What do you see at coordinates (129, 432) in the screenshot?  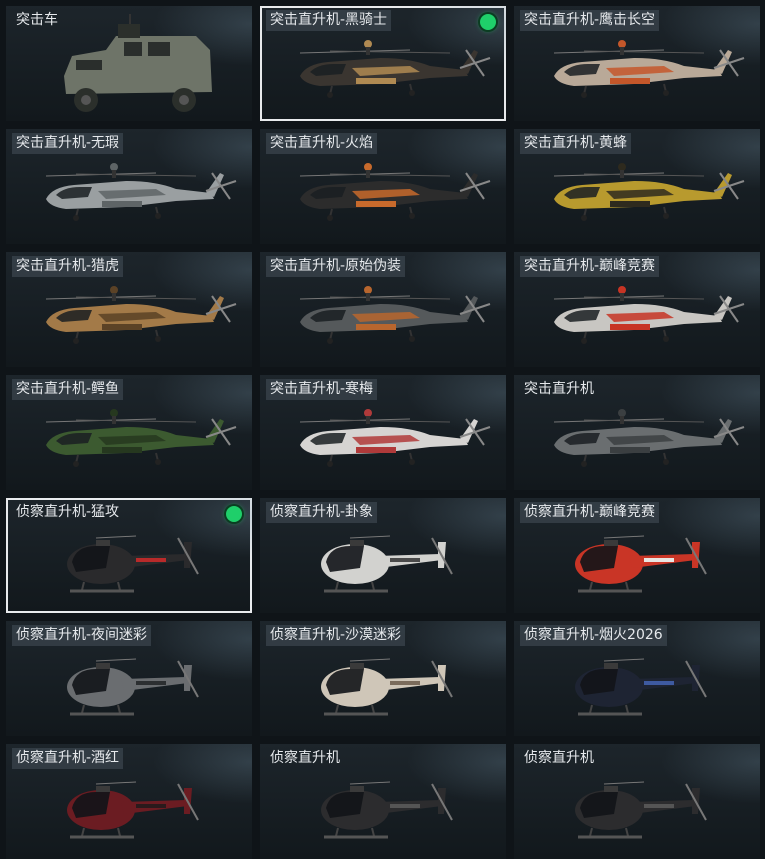 I see `skin-tile: 突击直升机-鳄鱼` at bounding box center [129, 432].